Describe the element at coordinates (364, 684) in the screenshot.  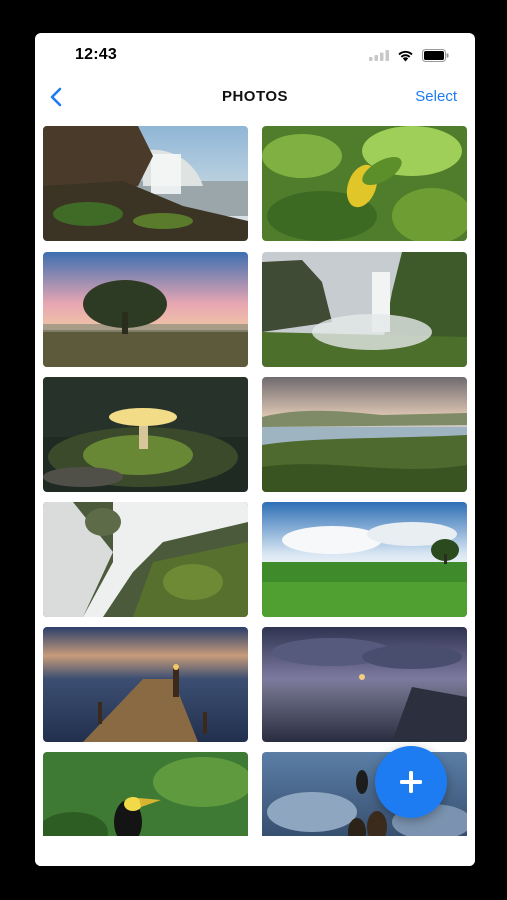
I see `photo-tile-reflective-lake` at that location.